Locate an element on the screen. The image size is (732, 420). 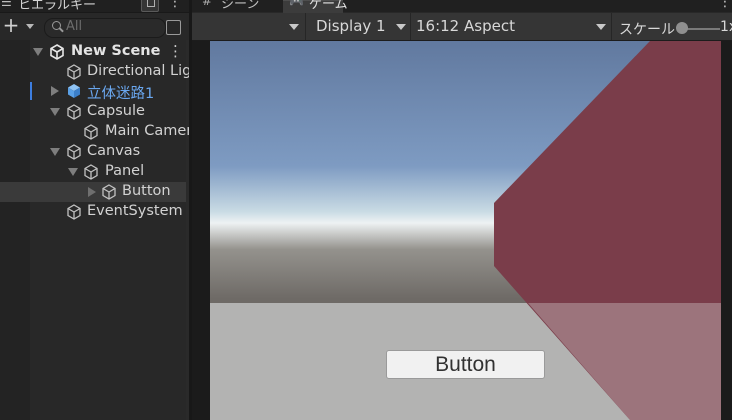
hierarchy-item-eventsystem: EventSystem is located at coordinates (108, 212).